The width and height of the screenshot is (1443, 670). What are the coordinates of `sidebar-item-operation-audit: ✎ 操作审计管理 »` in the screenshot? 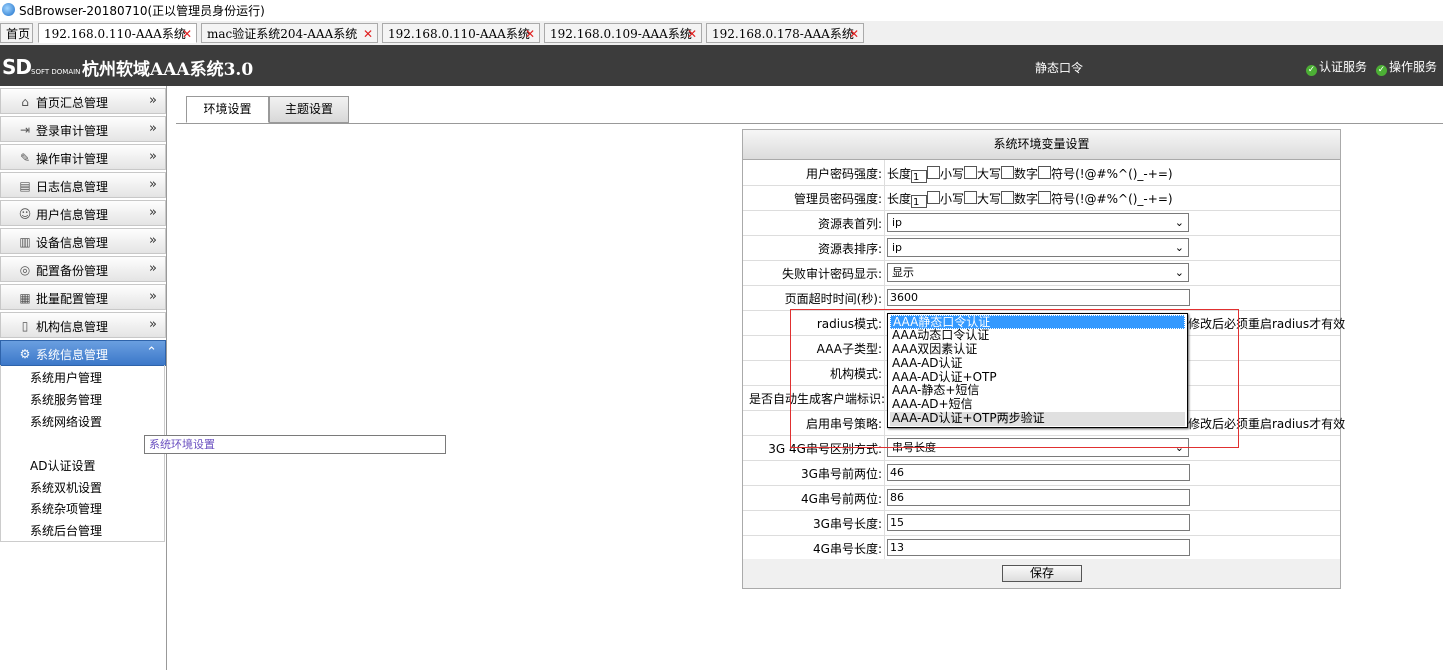 It's located at (83, 157).